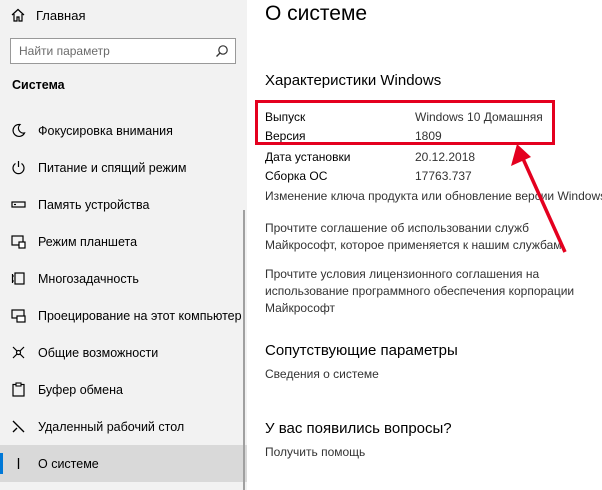 This screenshot has width=602, height=490. Describe the element at coordinates (244, 350) in the screenshot. I see `sidebar-scrollbar` at that location.